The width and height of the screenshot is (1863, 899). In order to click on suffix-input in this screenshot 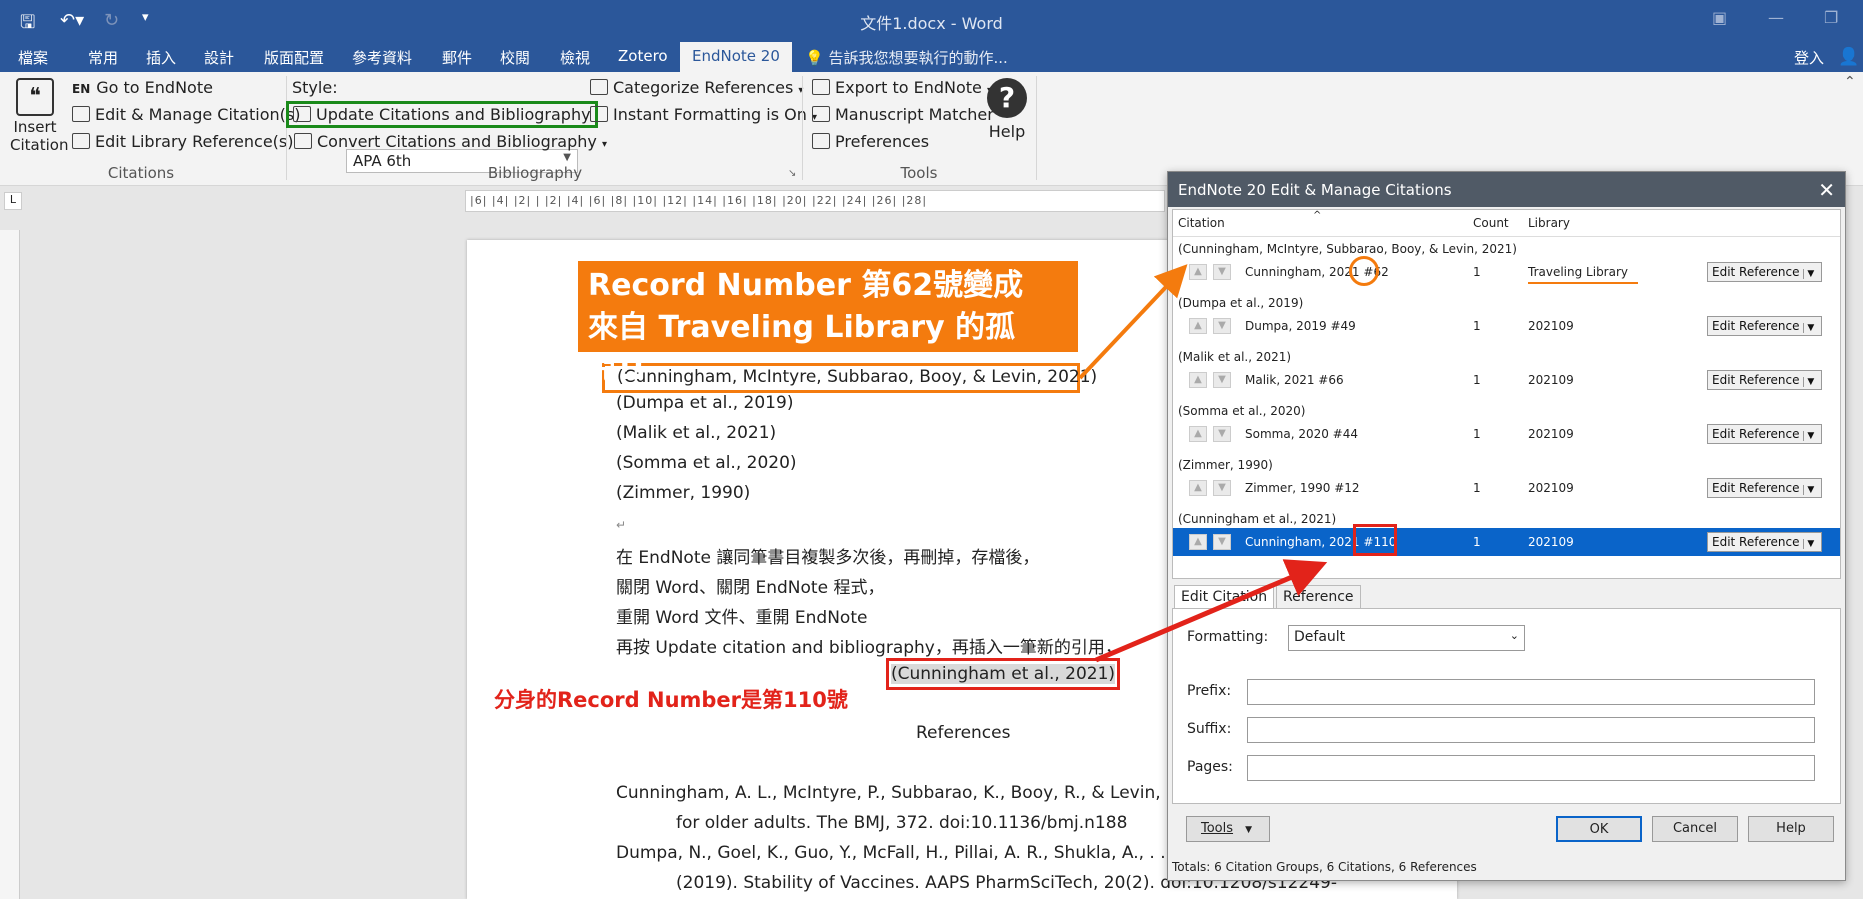, I will do `click(1531, 730)`.